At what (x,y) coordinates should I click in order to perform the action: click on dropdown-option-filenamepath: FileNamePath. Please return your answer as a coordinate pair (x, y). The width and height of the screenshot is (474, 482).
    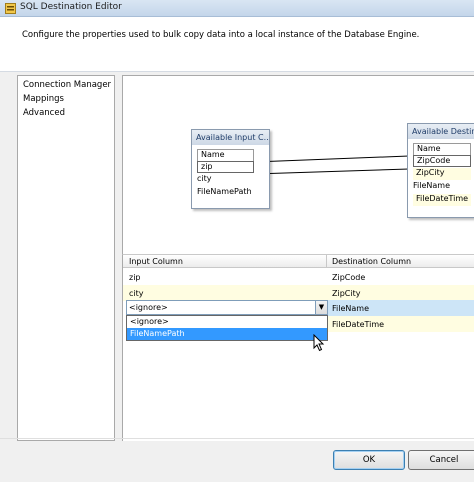
    Looking at the image, I should click on (227, 334).